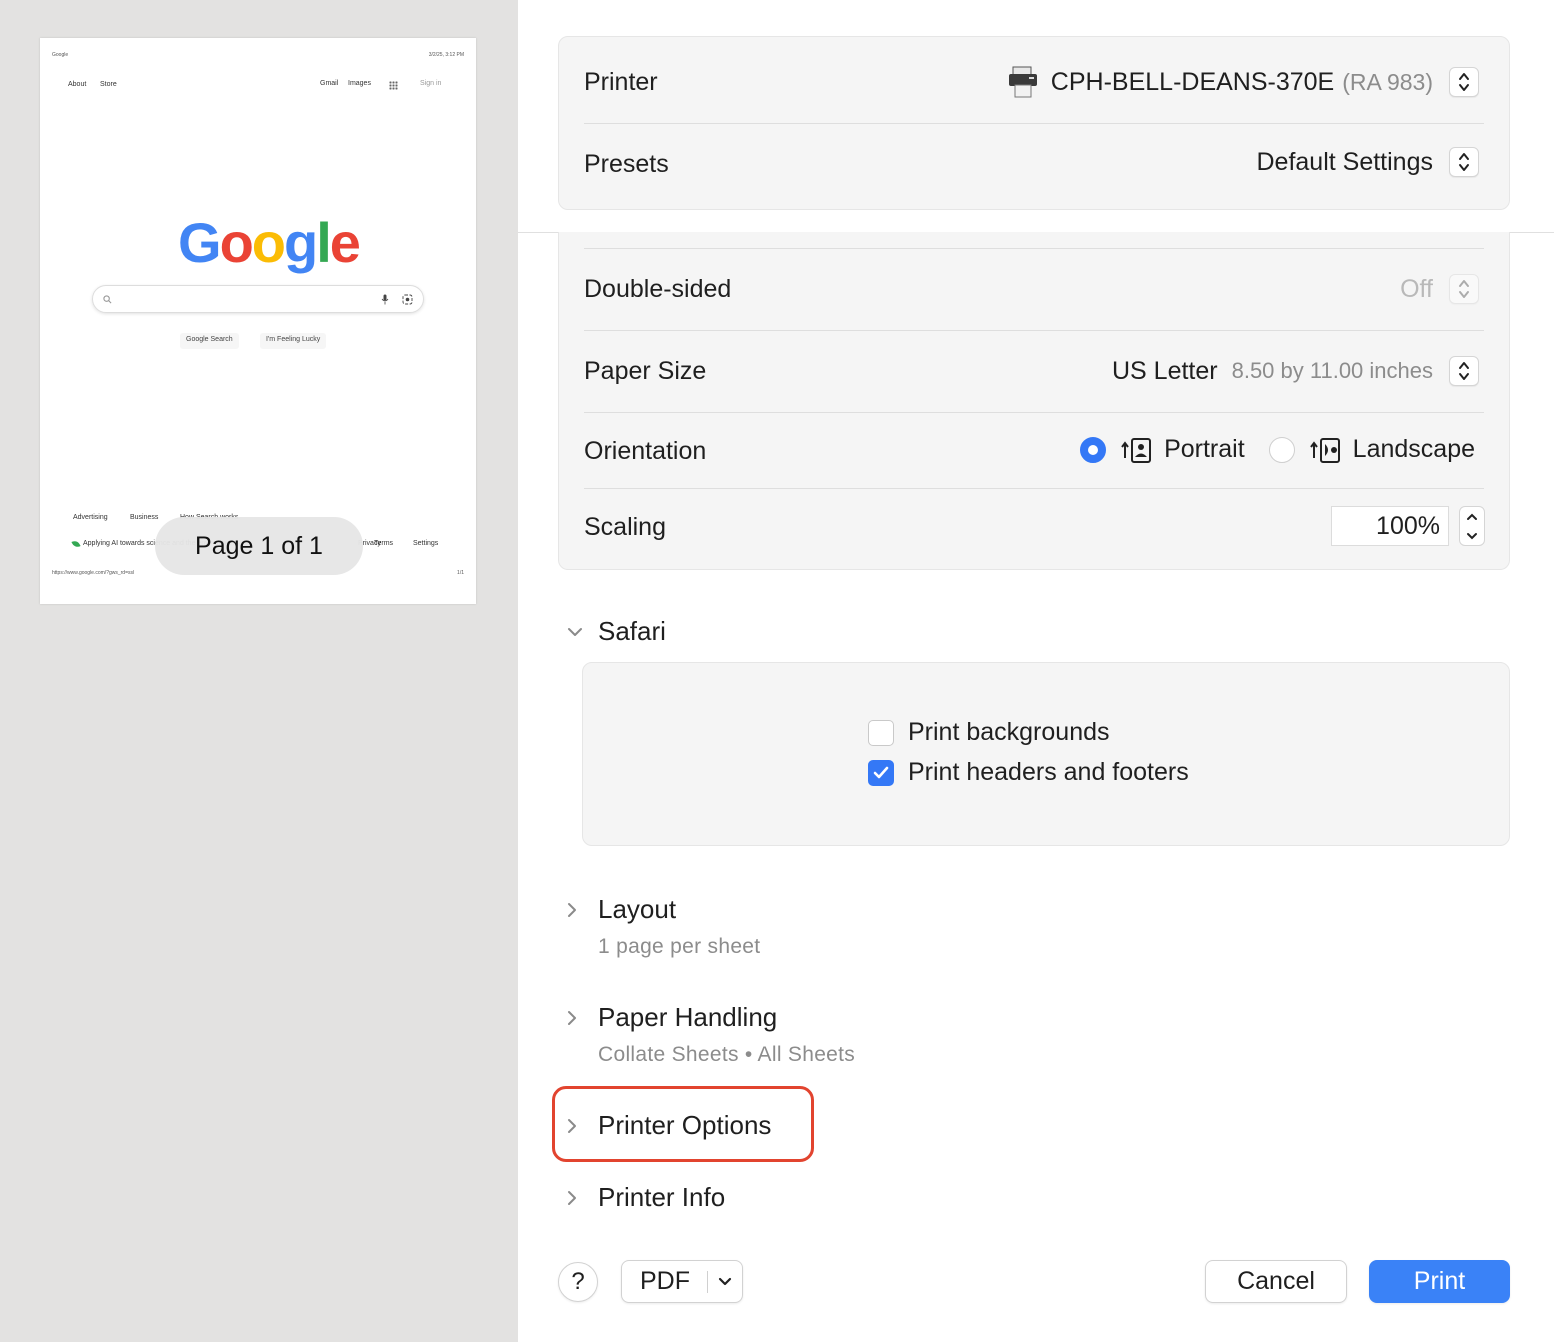 This screenshot has height=1342, width=1554. What do you see at coordinates (662, 1197) in the screenshot?
I see `printer-info-title: Printer Info` at bounding box center [662, 1197].